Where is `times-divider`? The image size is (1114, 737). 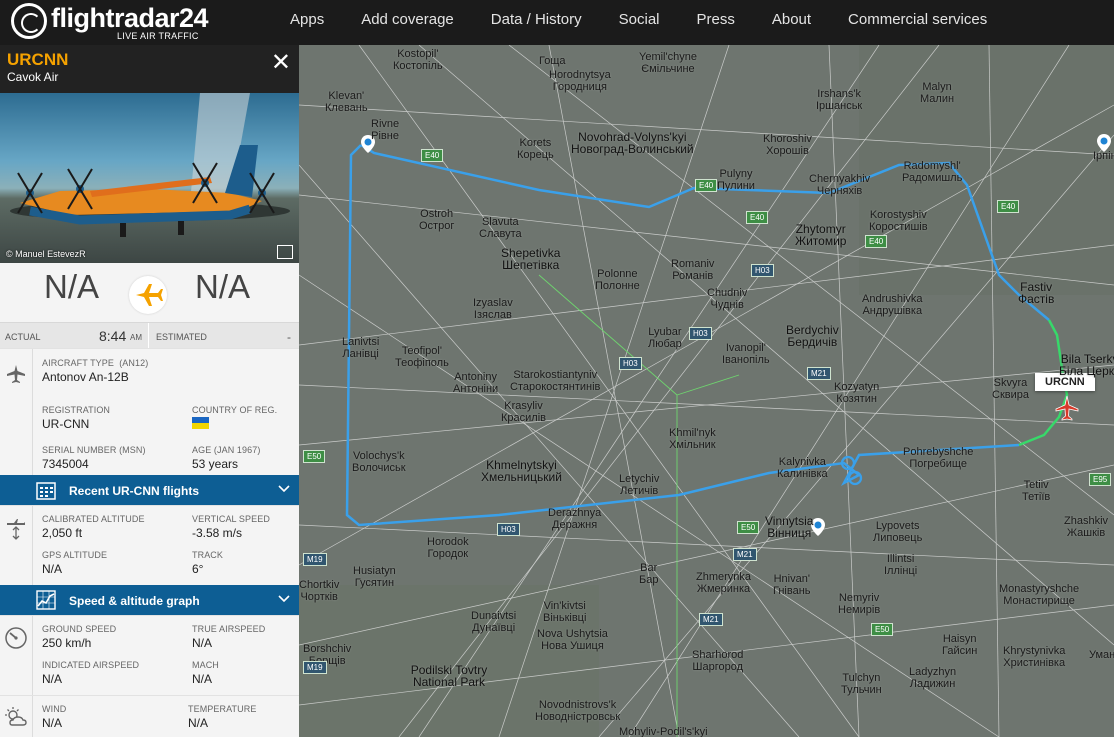 times-divider is located at coordinates (148, 335).